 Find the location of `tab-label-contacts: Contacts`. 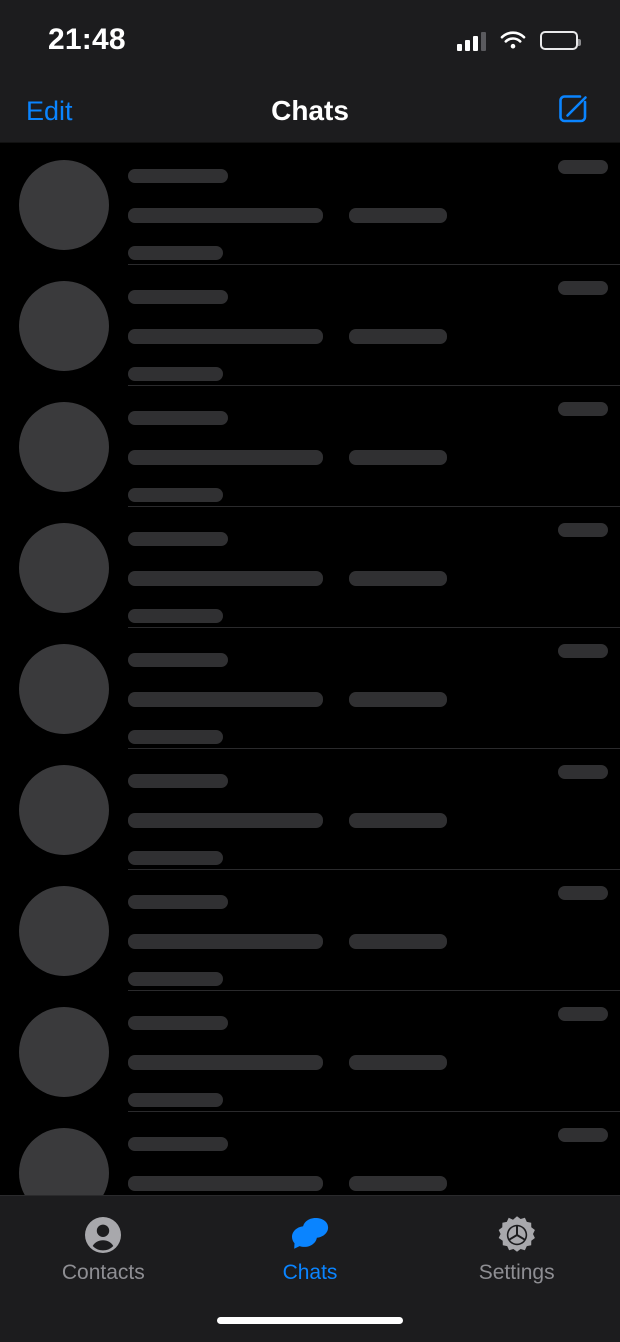

tab-label-contacts: Contacts is located at coordinates (103, 1272).